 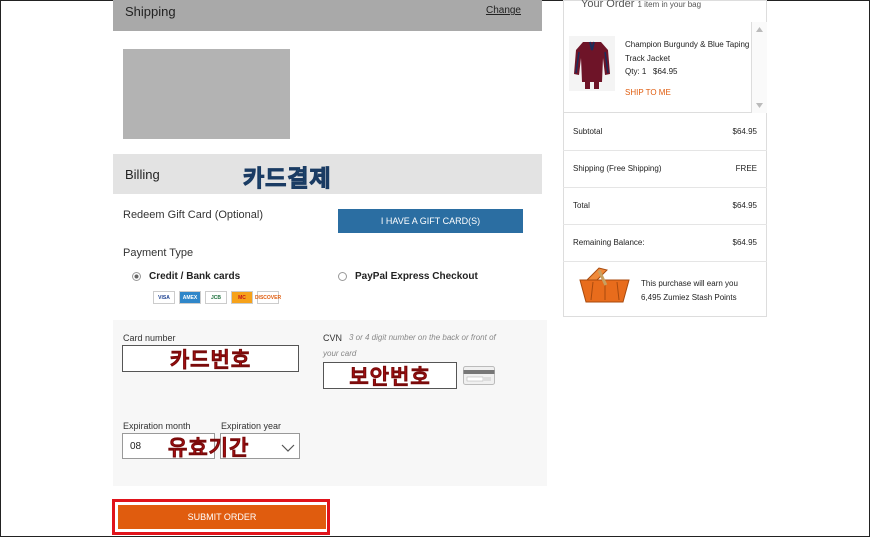 I want to click on payment-option-credit: Credit / Bank cards, so click(x=186, y=276).